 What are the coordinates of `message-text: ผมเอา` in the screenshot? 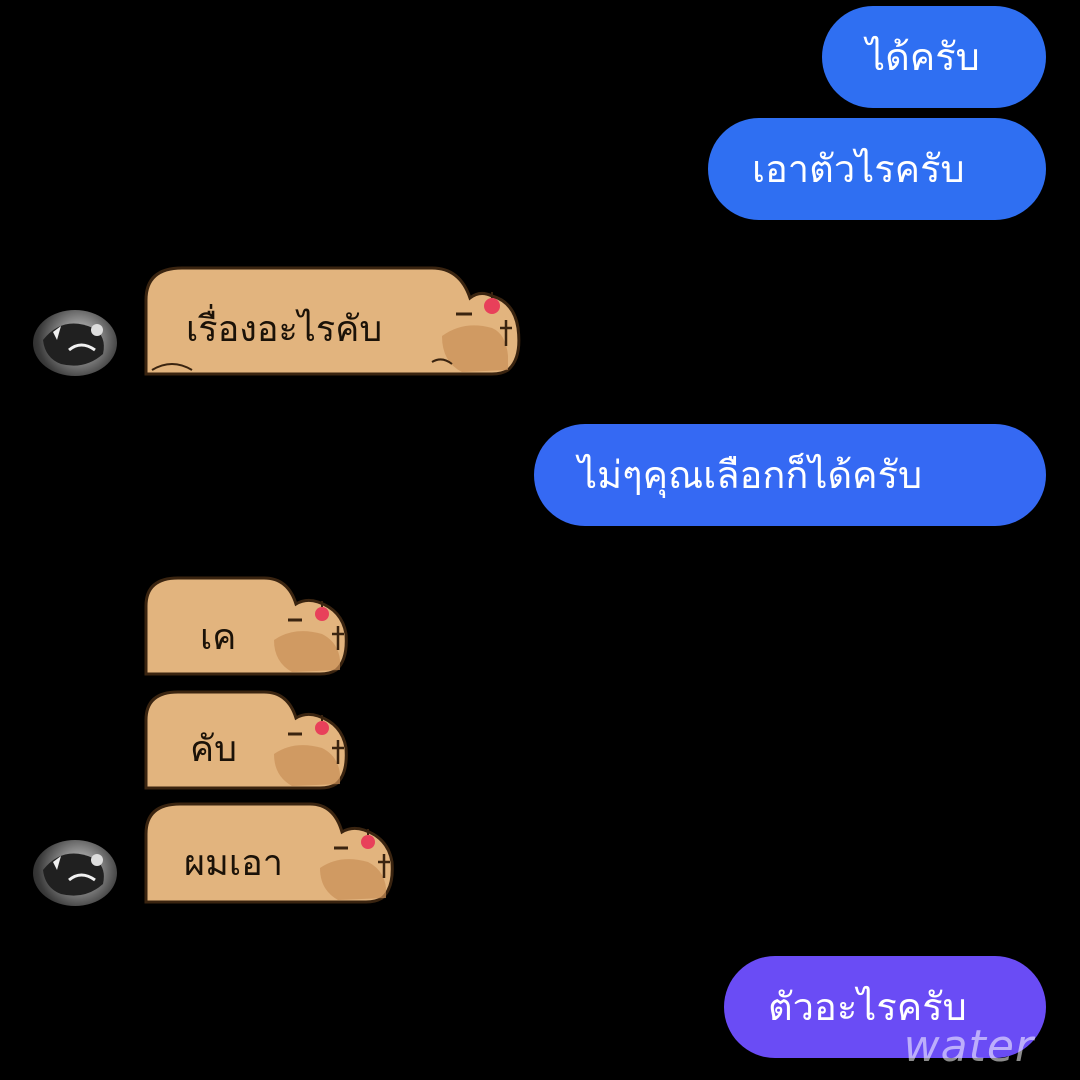 It's located at (233, 863).